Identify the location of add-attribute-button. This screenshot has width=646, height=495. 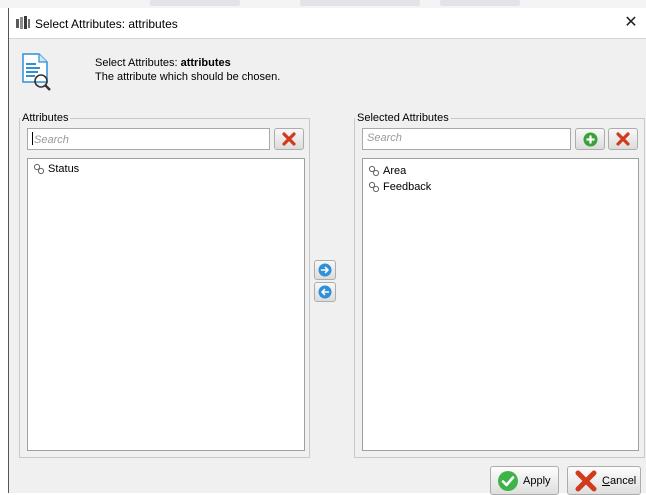
(590, 139).